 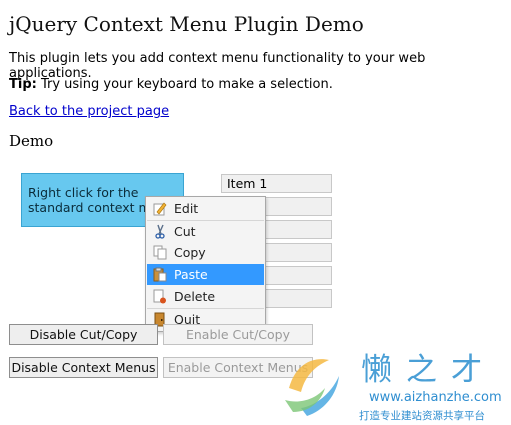 I want to click on back-to-project-link: Back to the project page, so click(x=89, y=111).